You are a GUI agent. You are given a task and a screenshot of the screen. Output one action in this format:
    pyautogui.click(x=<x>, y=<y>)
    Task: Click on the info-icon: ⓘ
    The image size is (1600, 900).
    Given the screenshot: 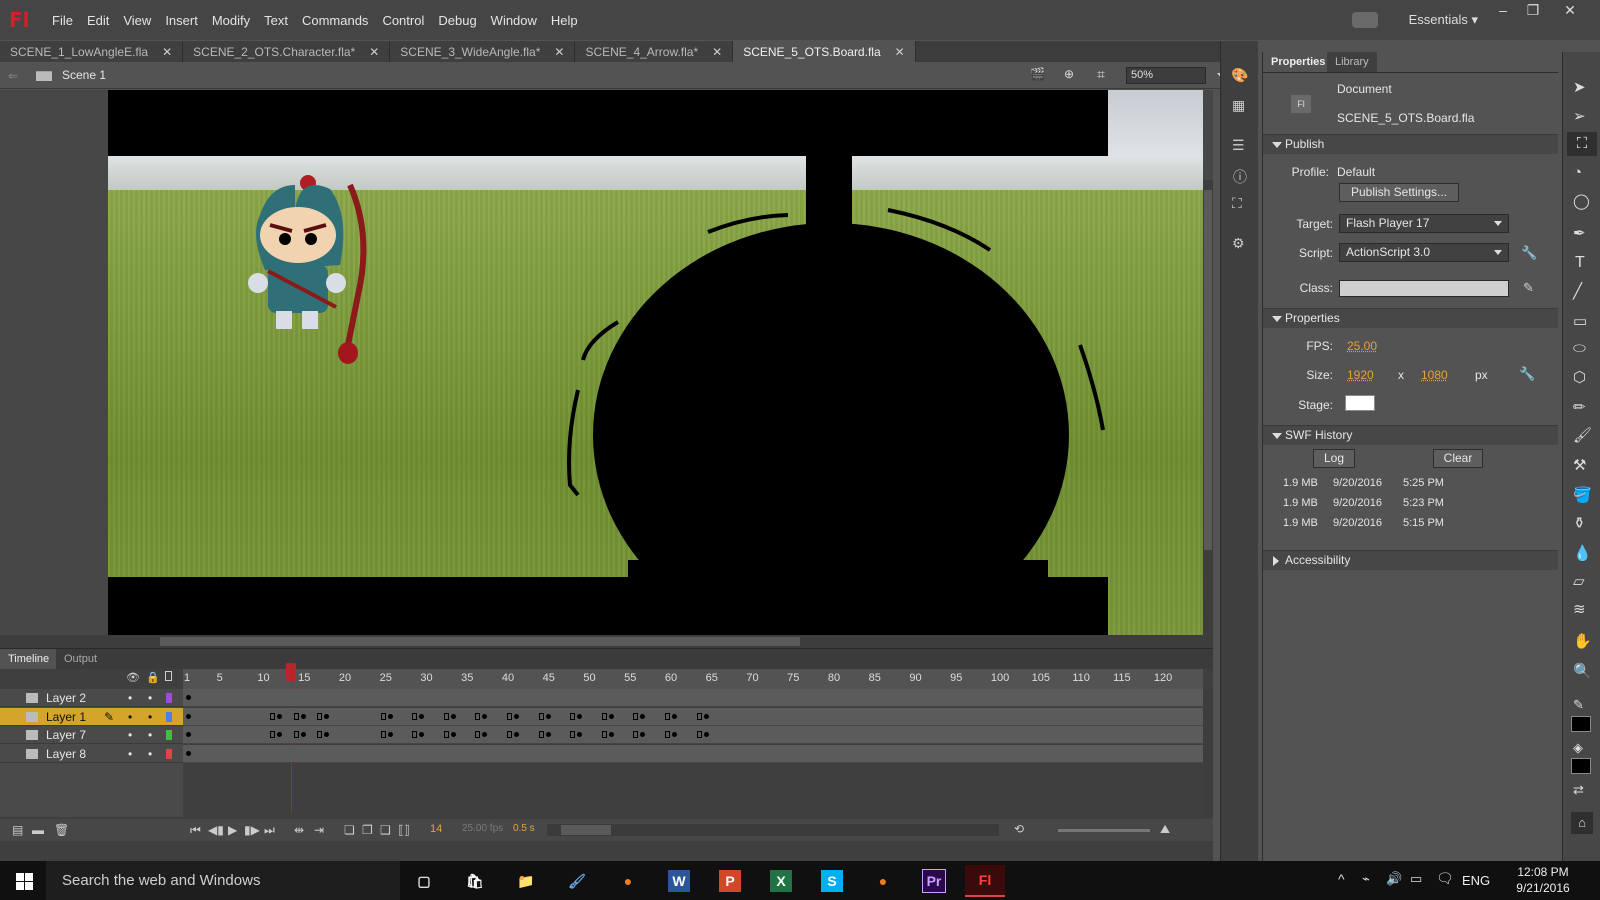 What is the action you would take?
    pyautogui.click(x=1240, y=177)
    